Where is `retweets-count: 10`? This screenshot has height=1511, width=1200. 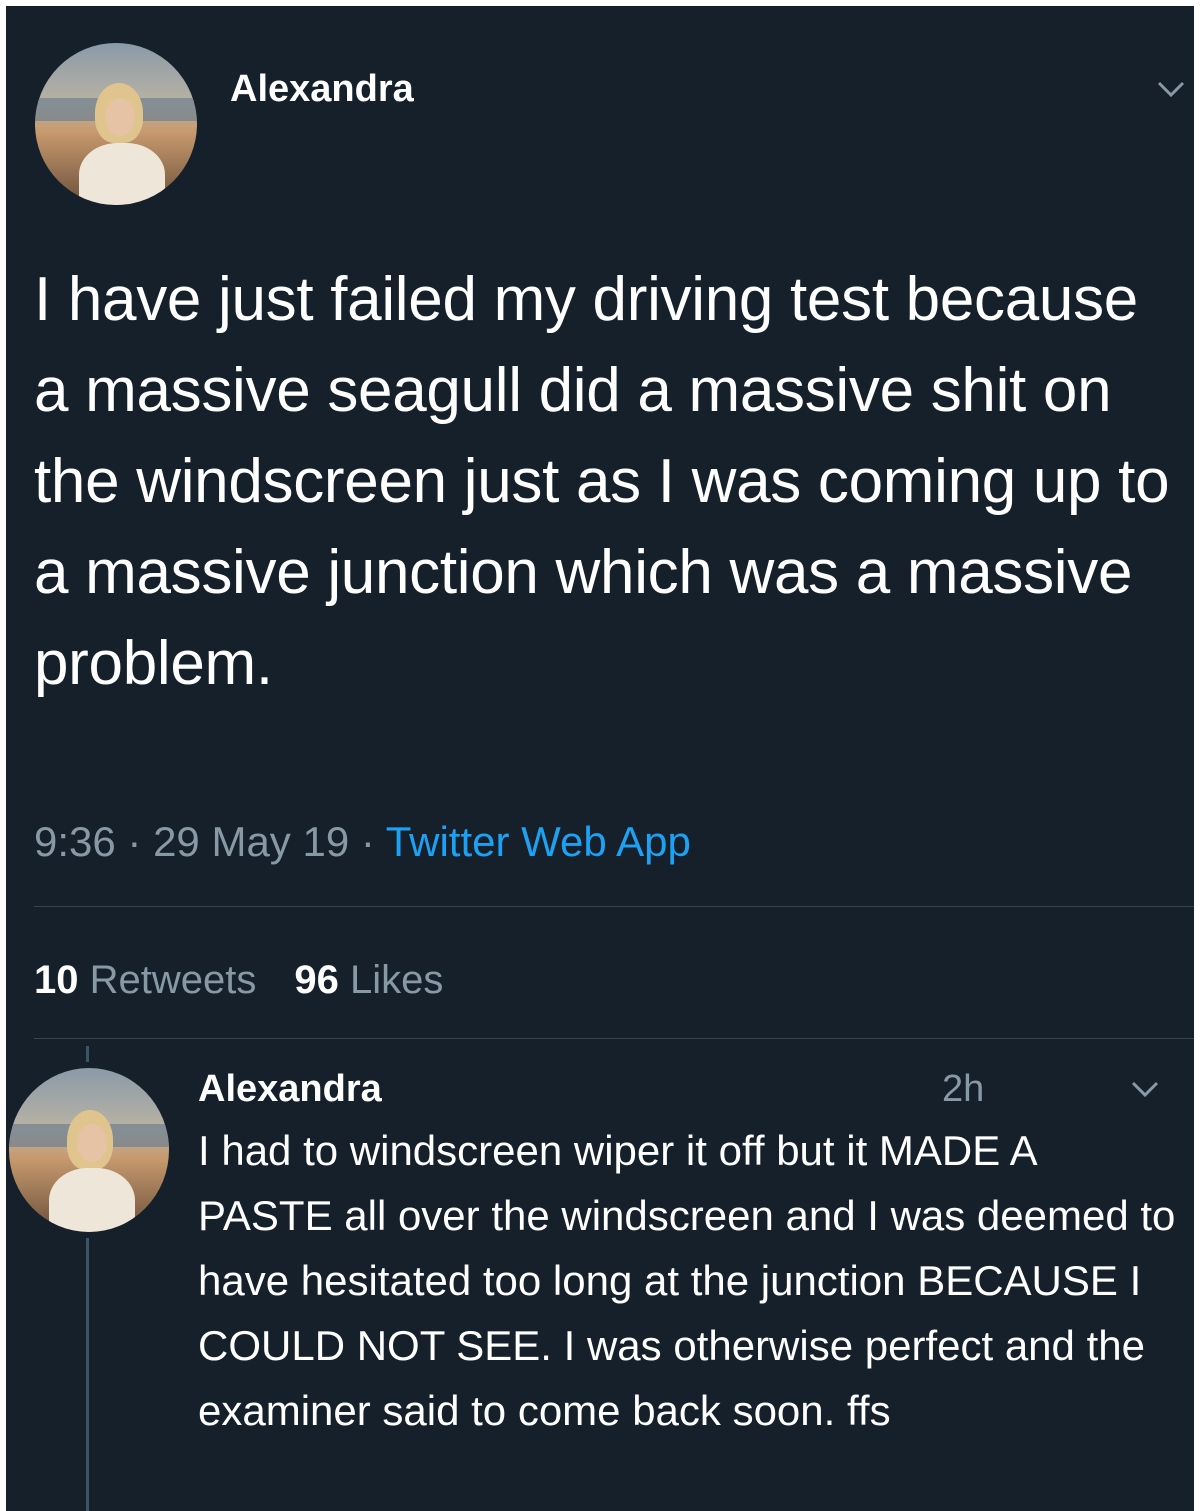
retweets-count: 10 is located at coordinates (56, 980).